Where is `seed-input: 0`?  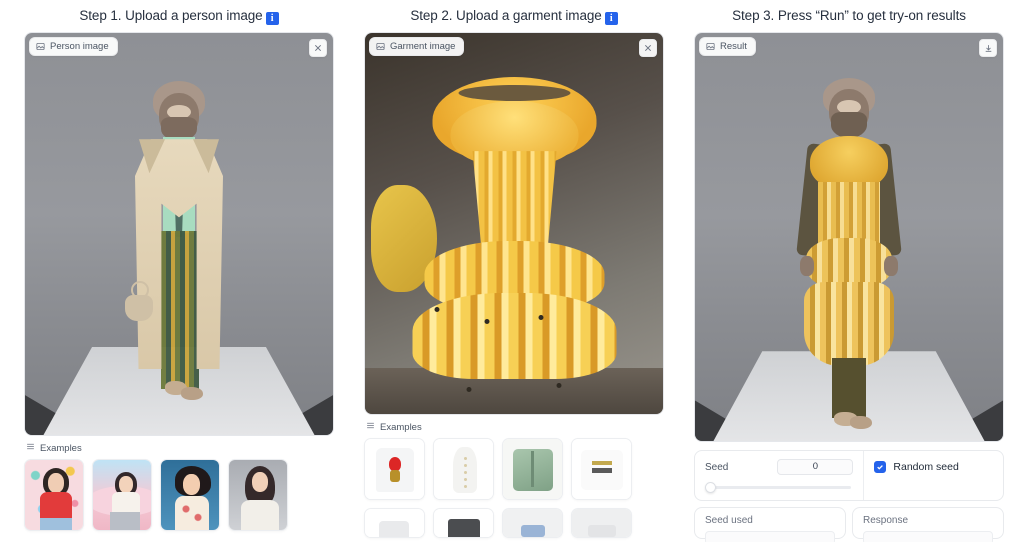
seed-input: 0 is located at coordinates (815, 467).